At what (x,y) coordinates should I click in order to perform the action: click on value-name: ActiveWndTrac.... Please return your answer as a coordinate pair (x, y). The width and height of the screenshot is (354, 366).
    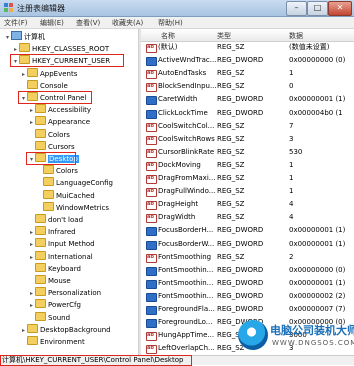
    Looking at the image, I should click on (187, 60).